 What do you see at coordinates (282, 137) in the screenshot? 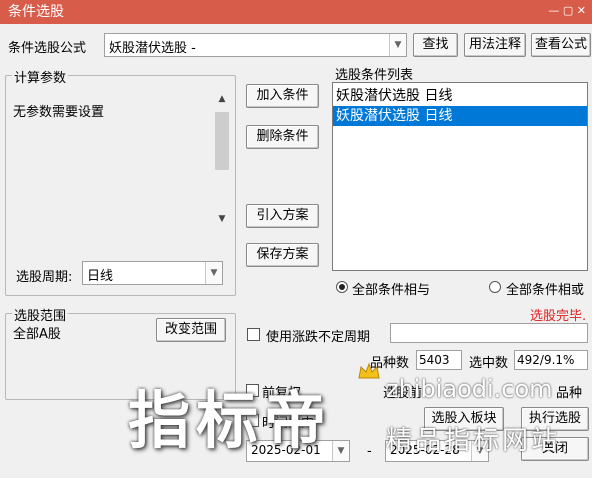
I see `delete-condition-button: 删除条件` at bounding box center [282, 137].